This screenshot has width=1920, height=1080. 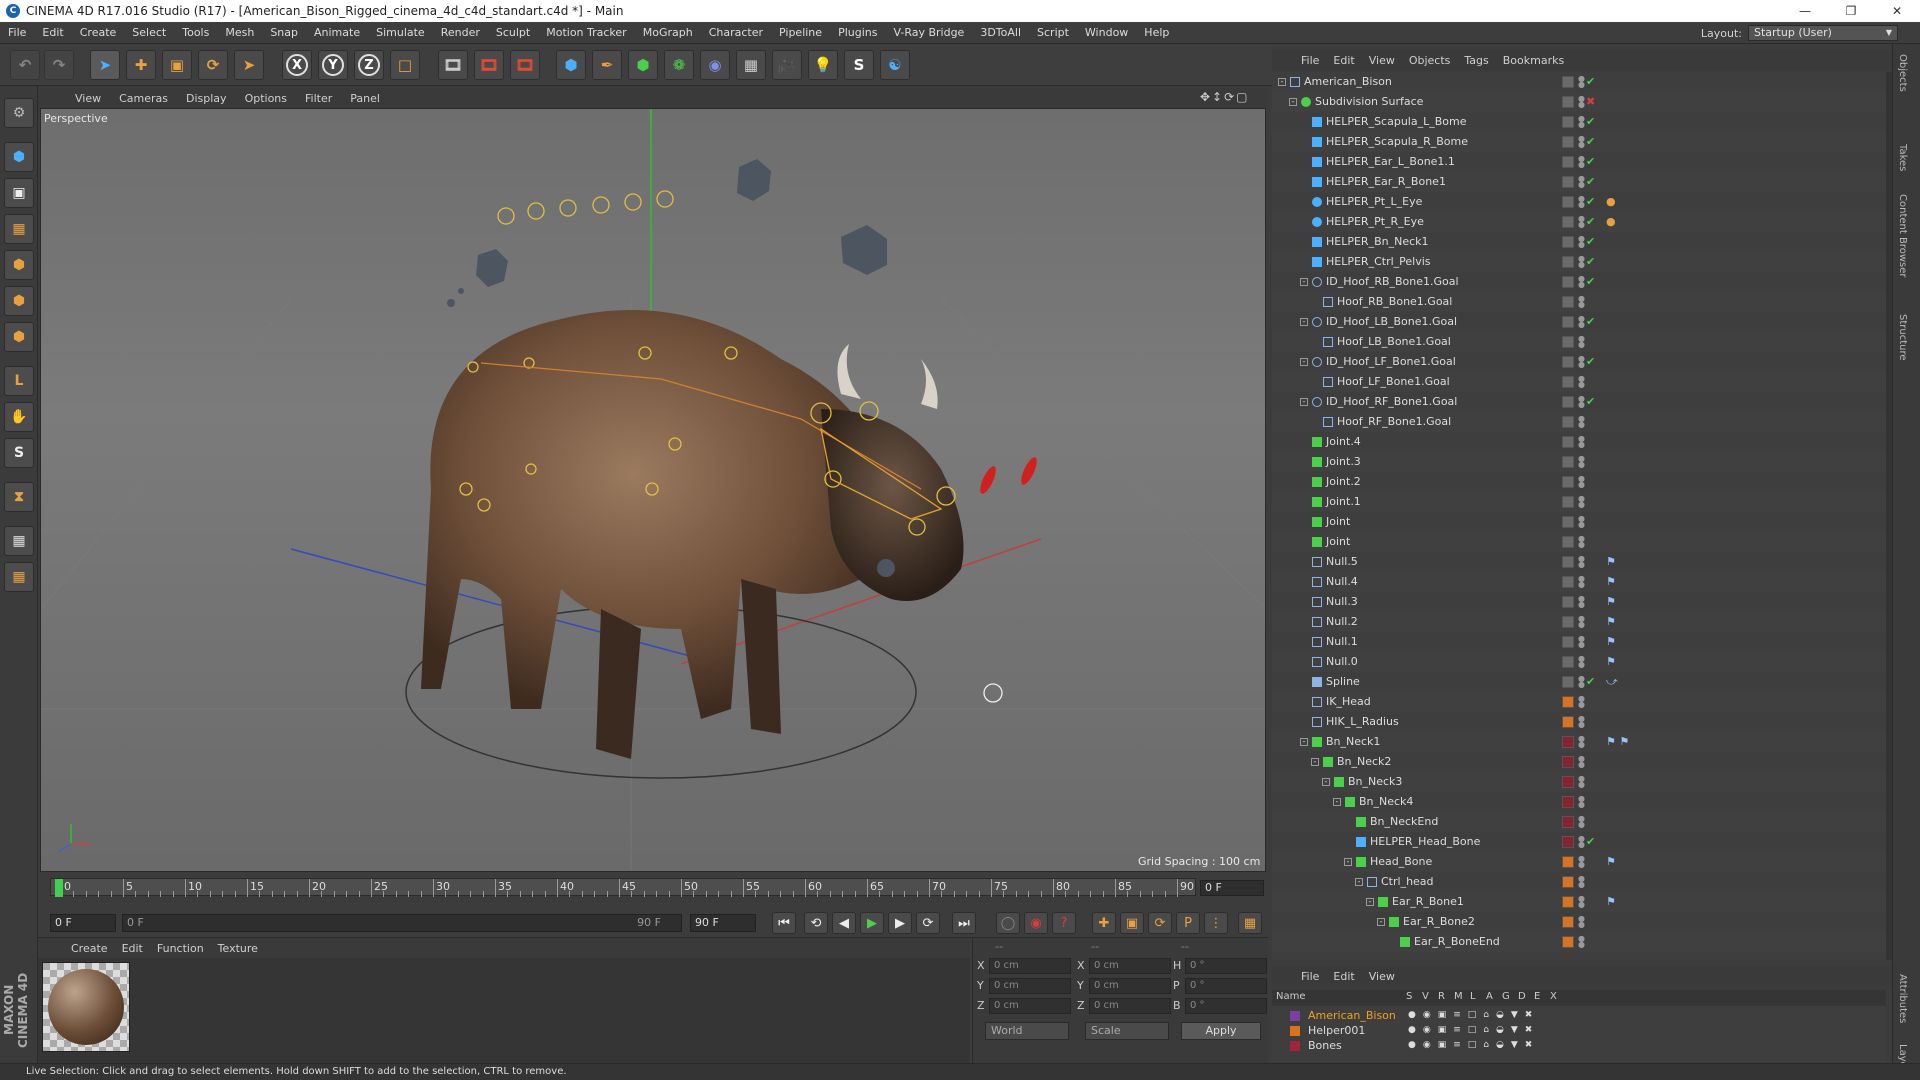 I want to click on menu-create: Create, so click(x=98, y=32).